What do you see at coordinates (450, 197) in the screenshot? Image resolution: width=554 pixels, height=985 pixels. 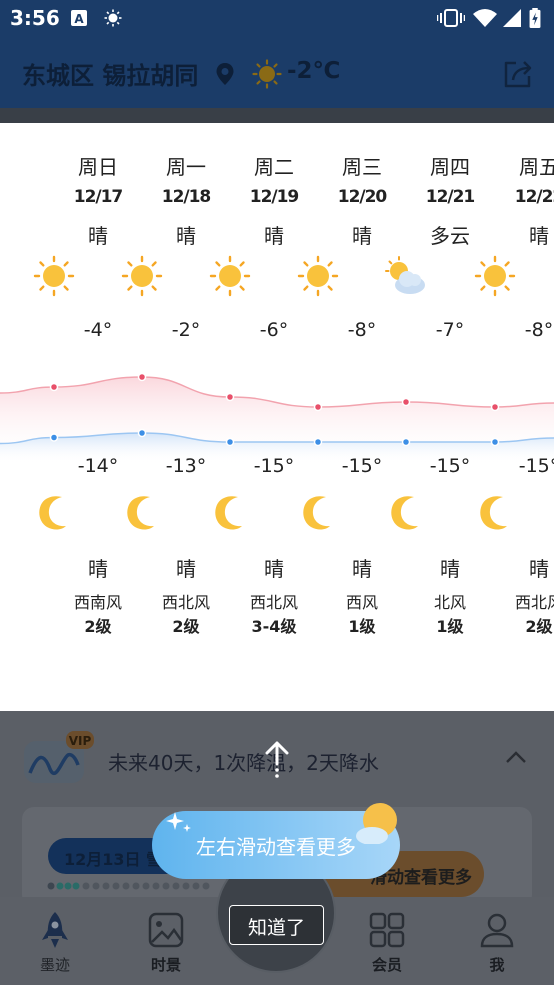 I see `date-label: 12/21` at bounding box center [450, 197].